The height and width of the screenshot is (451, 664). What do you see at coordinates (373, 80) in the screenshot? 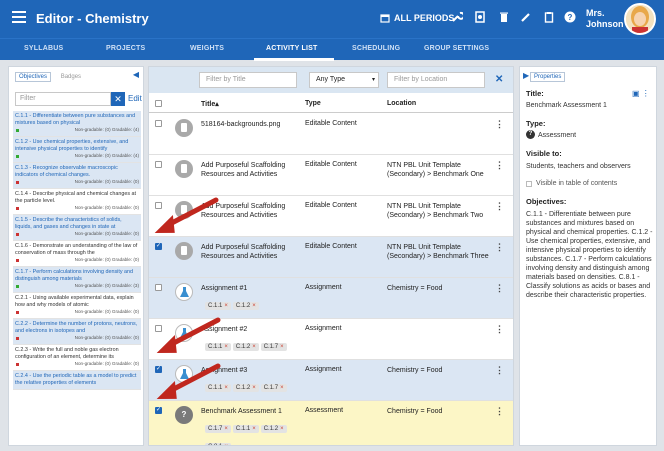
I see `chevron-down-icon: ▾` at bounding box center [373, 80].